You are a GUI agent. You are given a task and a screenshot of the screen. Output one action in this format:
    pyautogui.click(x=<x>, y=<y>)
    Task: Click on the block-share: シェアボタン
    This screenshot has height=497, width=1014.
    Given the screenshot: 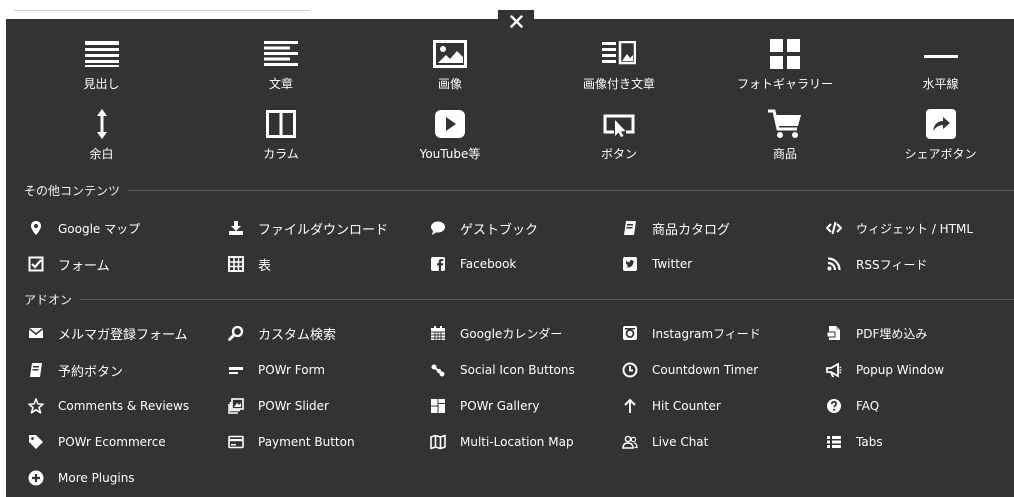 What is the action you would take?
    pyautogui.click(x=940, y=146)
    